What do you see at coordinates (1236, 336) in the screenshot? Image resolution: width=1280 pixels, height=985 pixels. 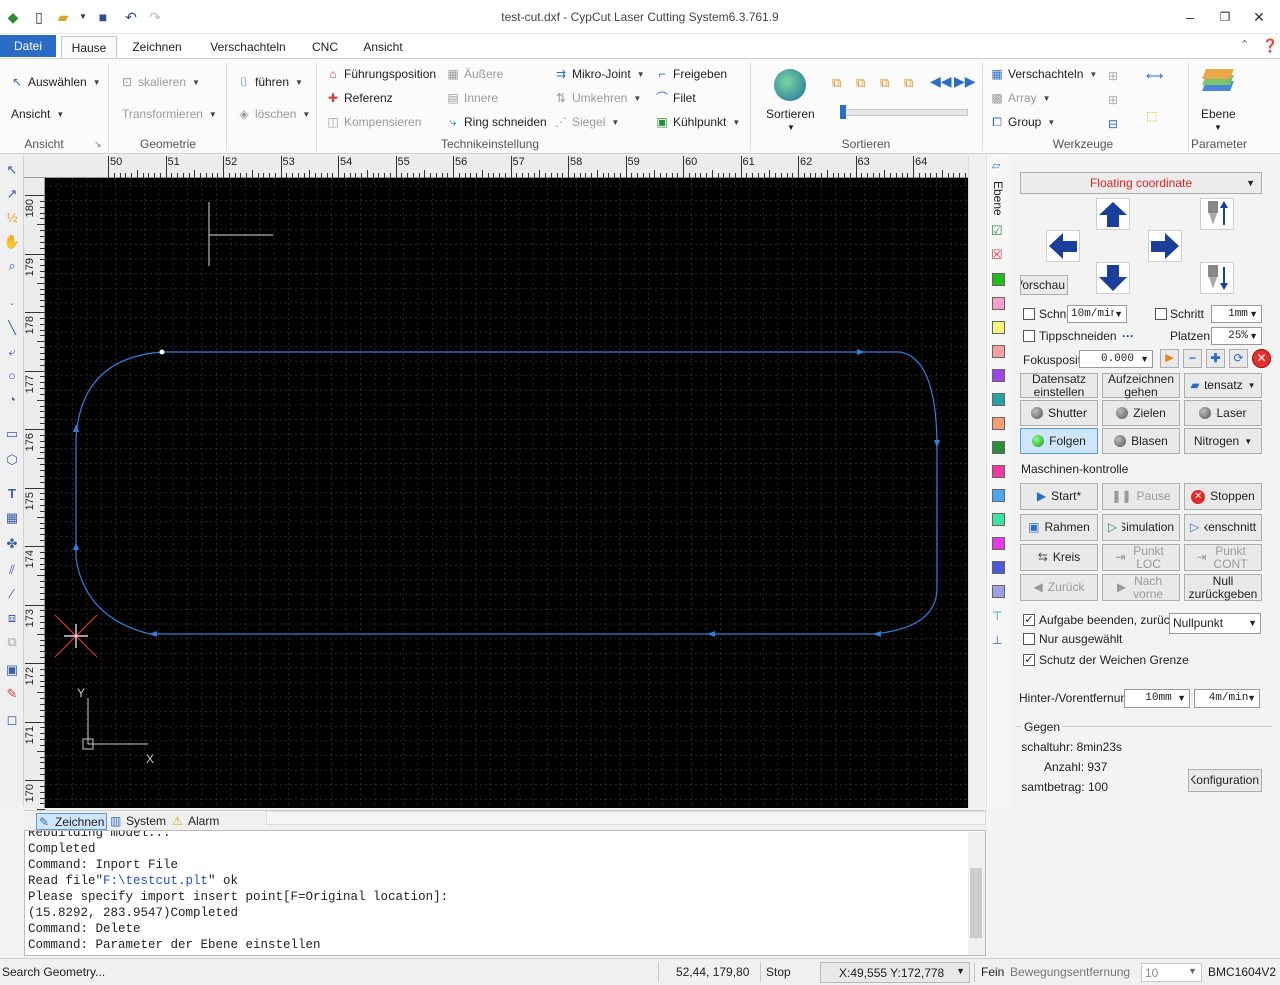 I see `plates-select: 25% ▼` at bounding box center [1236, 336].